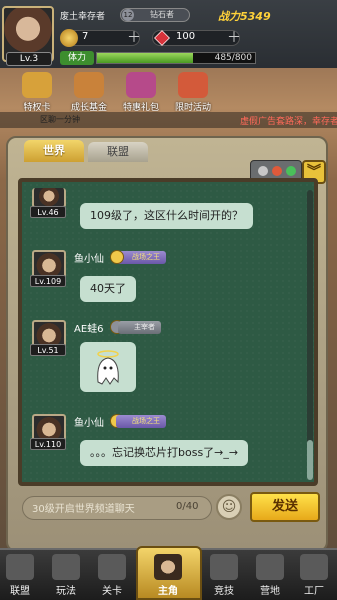 The height and width of the screenshot is (600, 337). Describe the element at coordinates (54, 151) in the screenshot. I see `tab-world: 世界` at that location.